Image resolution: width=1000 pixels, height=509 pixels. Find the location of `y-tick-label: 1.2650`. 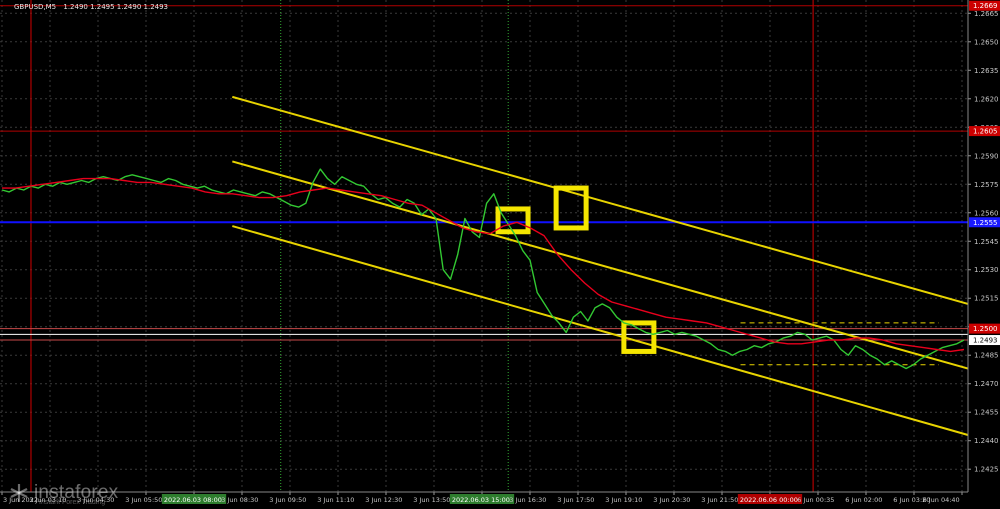

y-tick-label: 1.2650 is located at coordinates (986, 42).